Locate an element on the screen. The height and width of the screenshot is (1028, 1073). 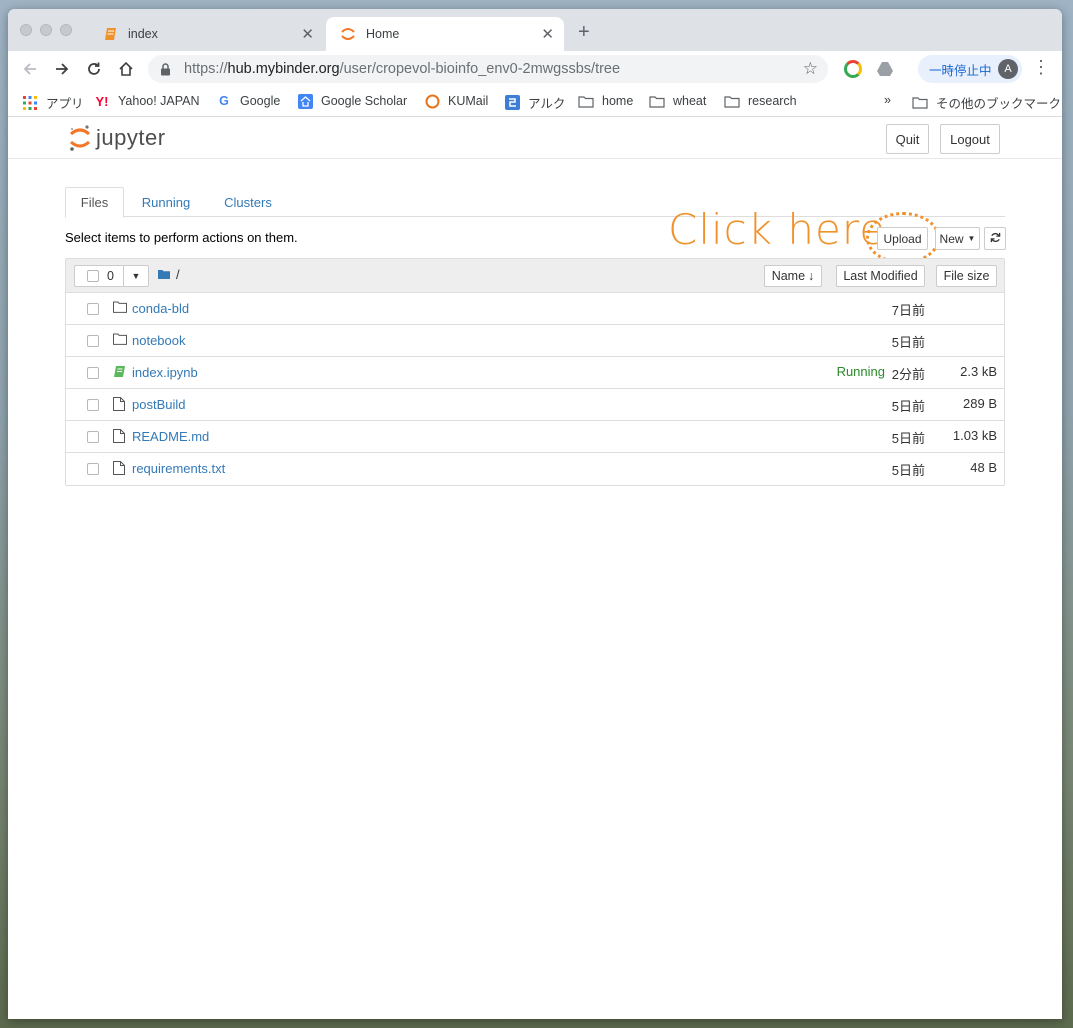
tab-strip: index ✕ Home ✕ + is located at coordinates (535, 30).